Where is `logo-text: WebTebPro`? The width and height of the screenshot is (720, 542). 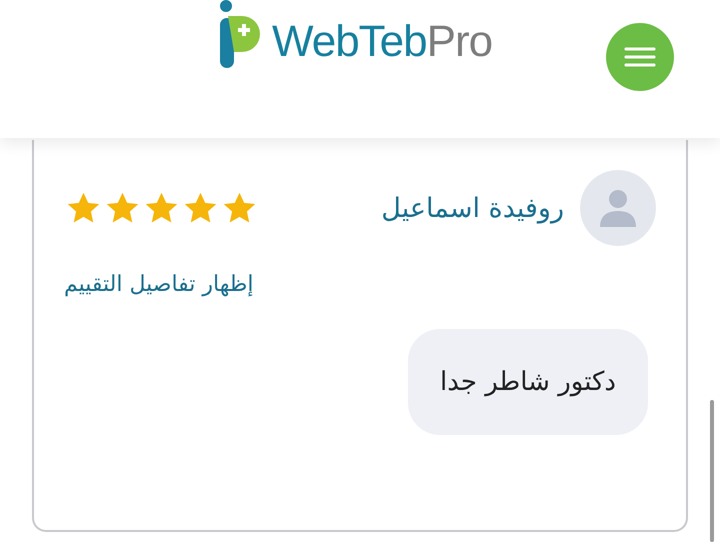 logo-text: WebTebPro is located at coordinates (382, 44).